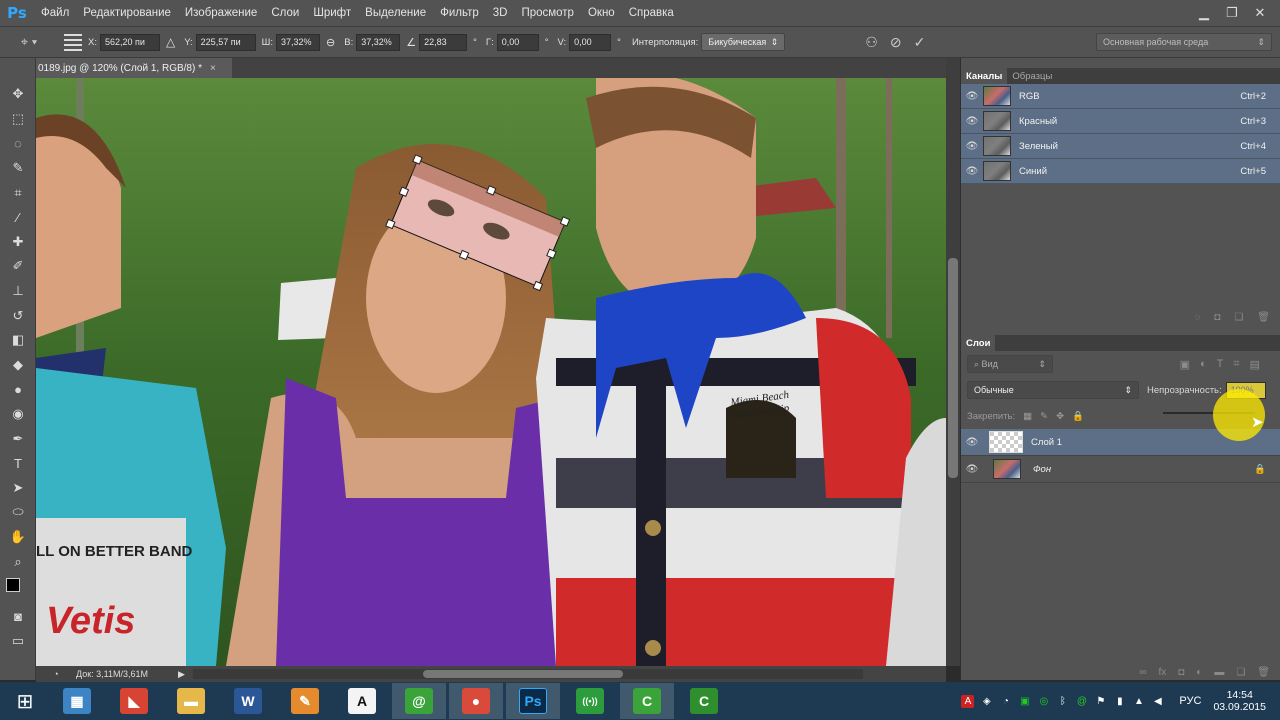 This screenshot has width=1280, height=720. I want to click on tray-flag-icon: ⚑, so click(1100, 701).